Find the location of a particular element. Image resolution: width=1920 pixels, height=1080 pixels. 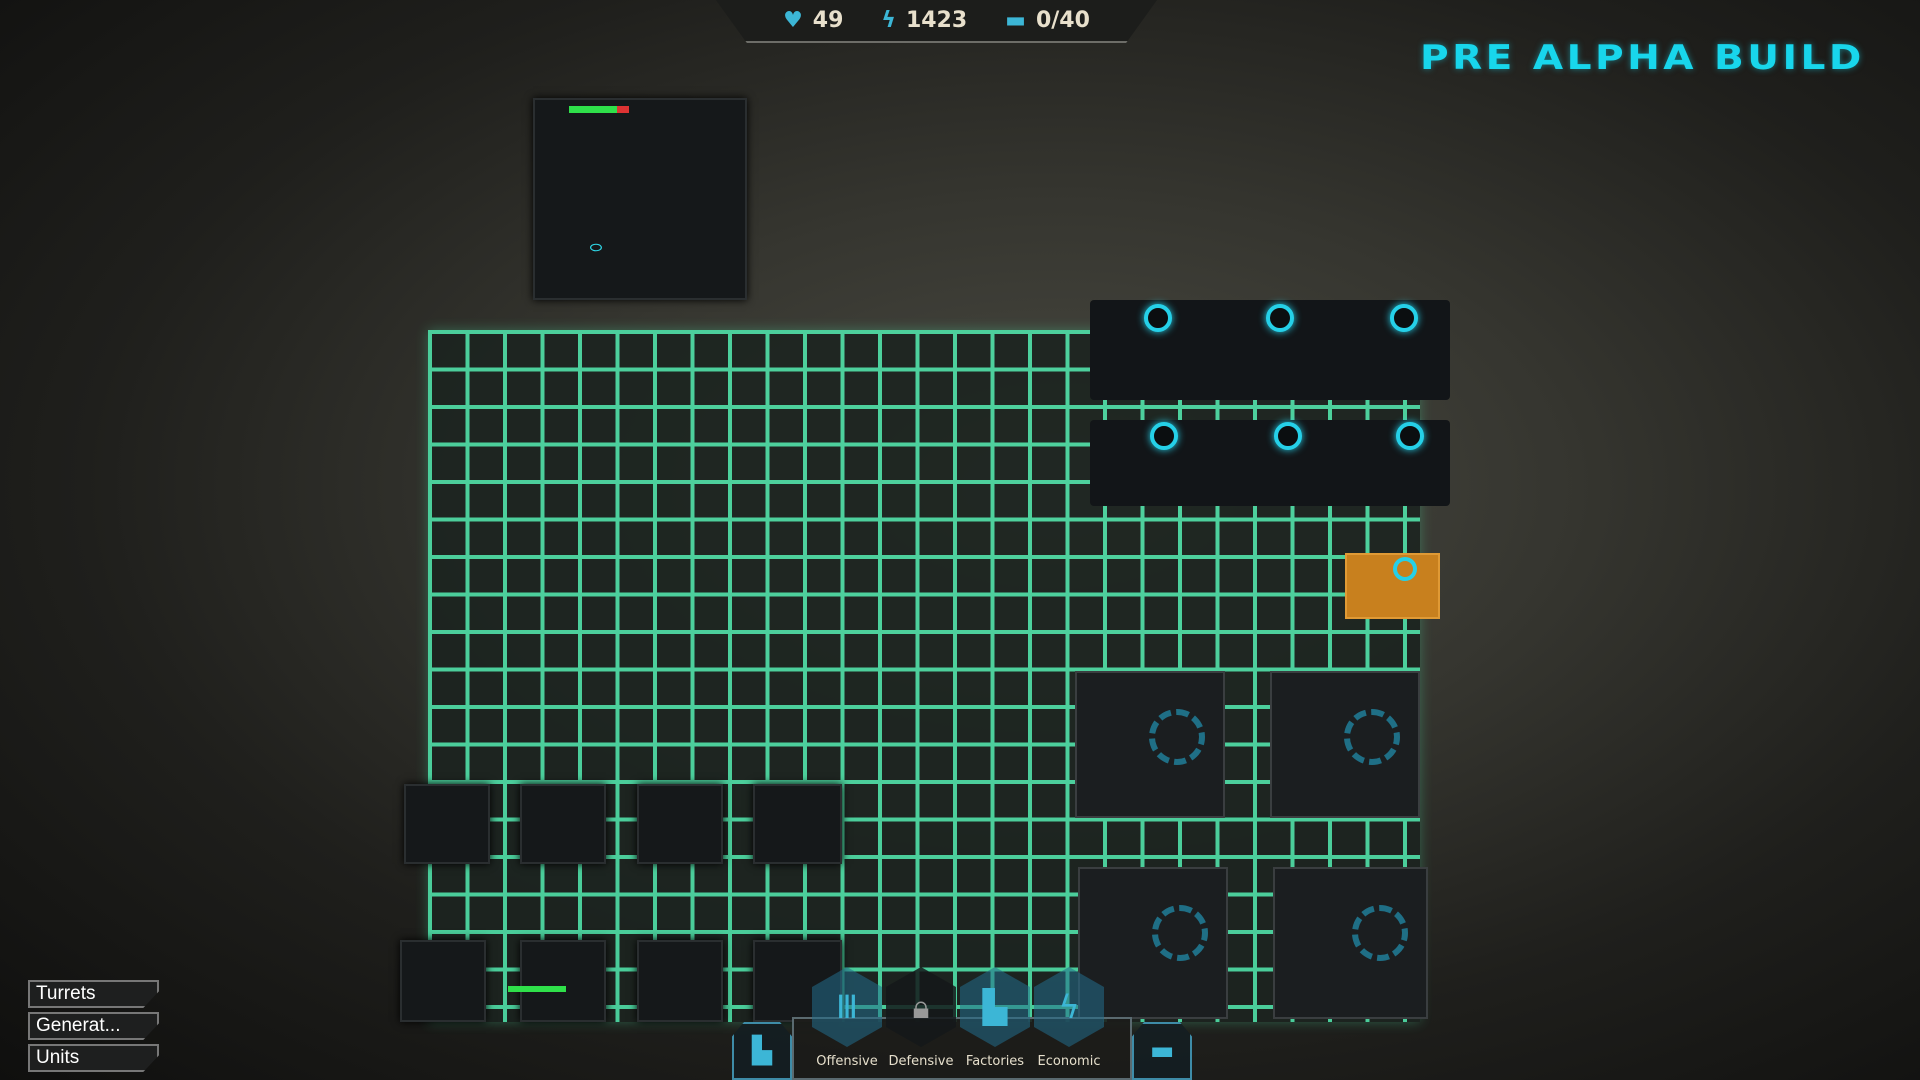

factory-tab-button: ▙ is located at coordinates (762, 1051).